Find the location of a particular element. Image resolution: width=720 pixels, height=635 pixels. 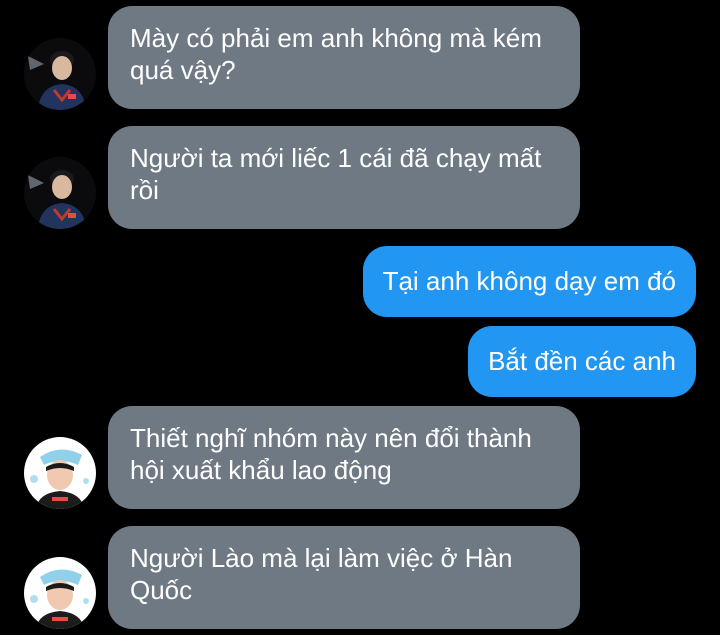

incoming-message-bubble: Người ta mới liếc 1 cái đã chạy mất rồi is located at coordinates (344, 177).